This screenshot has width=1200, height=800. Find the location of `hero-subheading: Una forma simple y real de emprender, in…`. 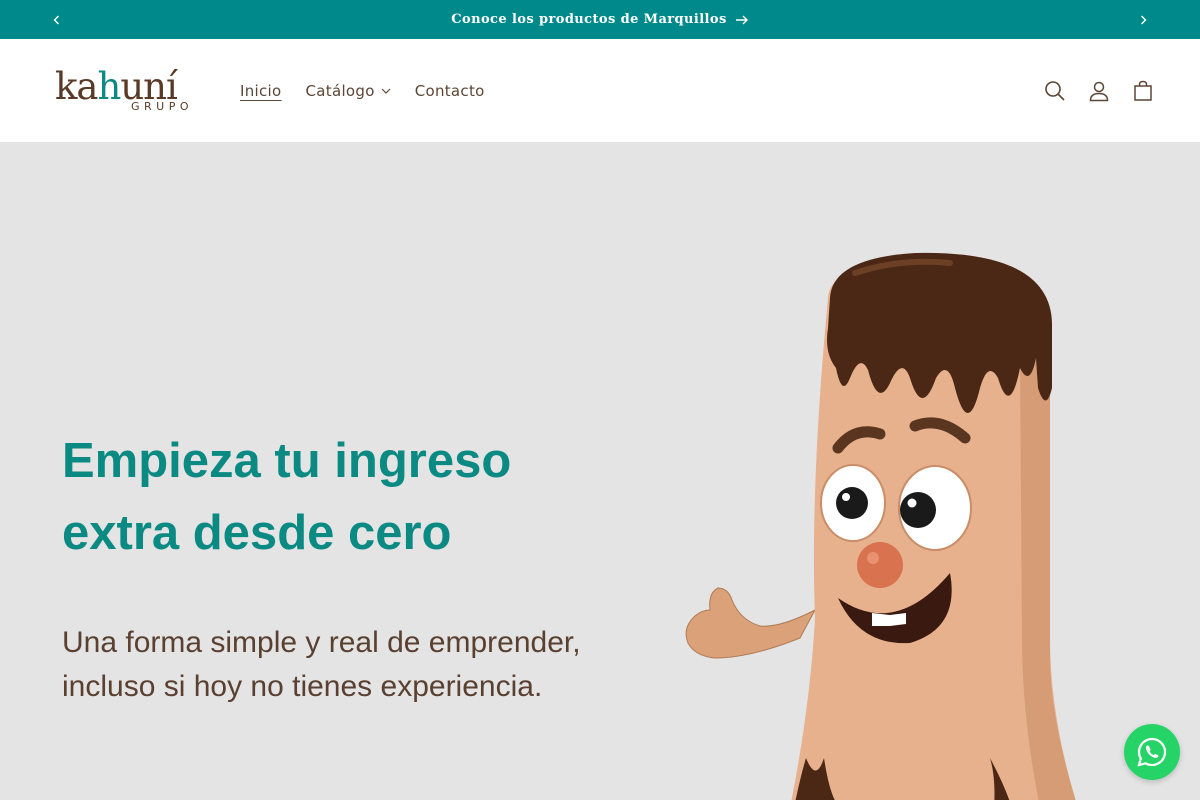

hero-subheading: Una forma simple y real de emprender, in… is located at coordinates (321, 664).